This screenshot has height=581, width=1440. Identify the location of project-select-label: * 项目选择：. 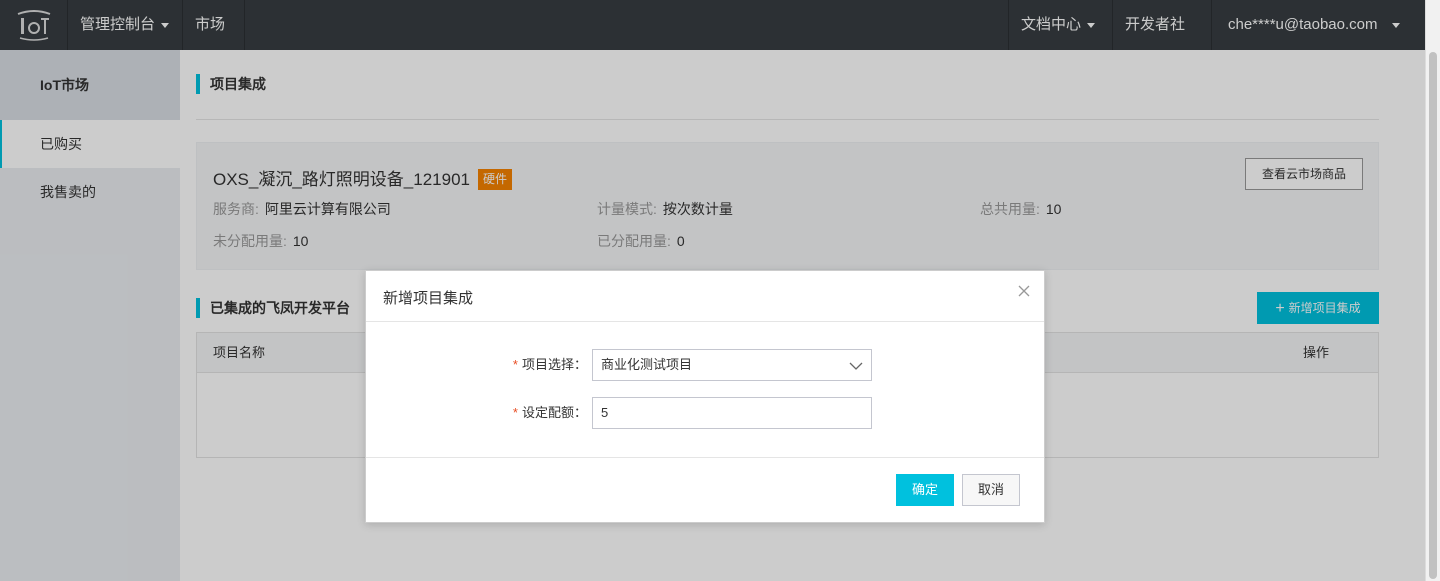
(550, 365).